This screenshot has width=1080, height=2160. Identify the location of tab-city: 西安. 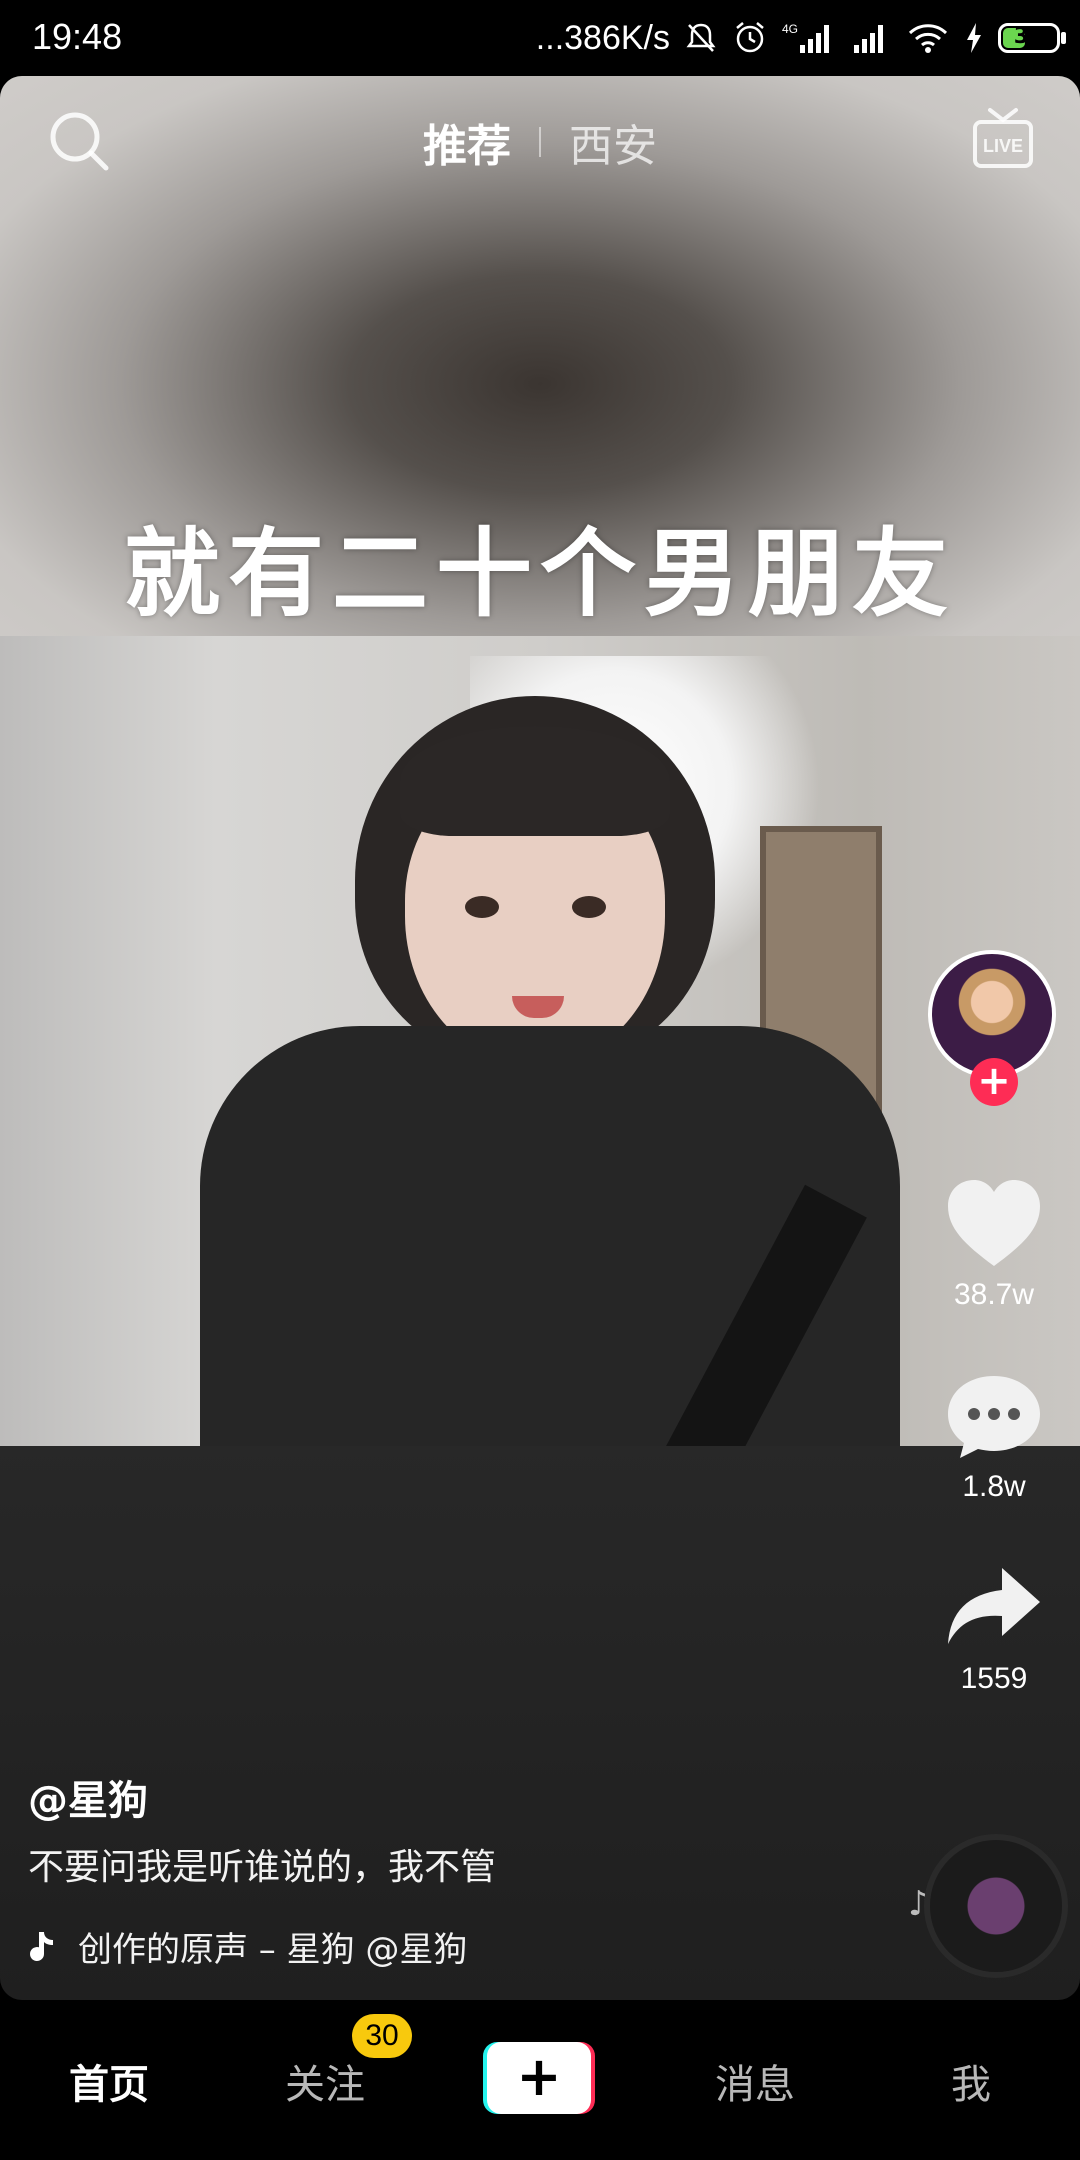
(613, 142).